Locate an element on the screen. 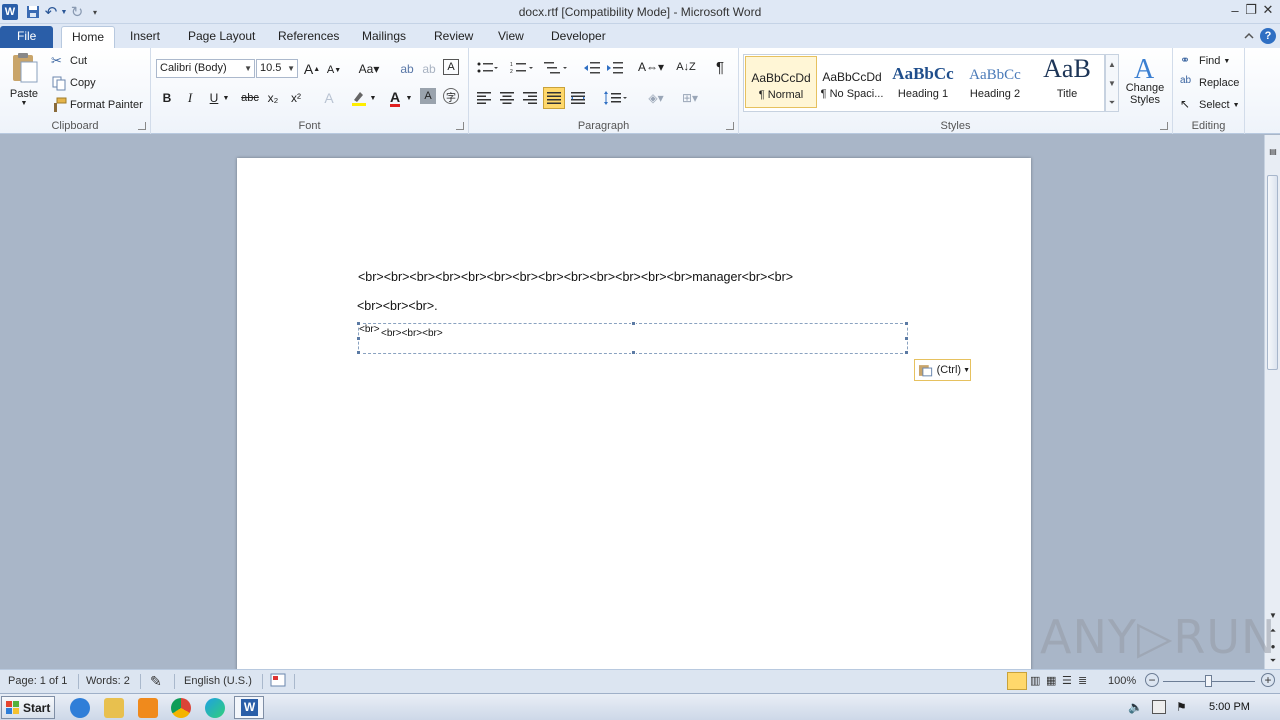 The height and width of the screenshot is (720, 1280). document-paragraph-2: <br><br><br>. is located at coordinates (397, 306).